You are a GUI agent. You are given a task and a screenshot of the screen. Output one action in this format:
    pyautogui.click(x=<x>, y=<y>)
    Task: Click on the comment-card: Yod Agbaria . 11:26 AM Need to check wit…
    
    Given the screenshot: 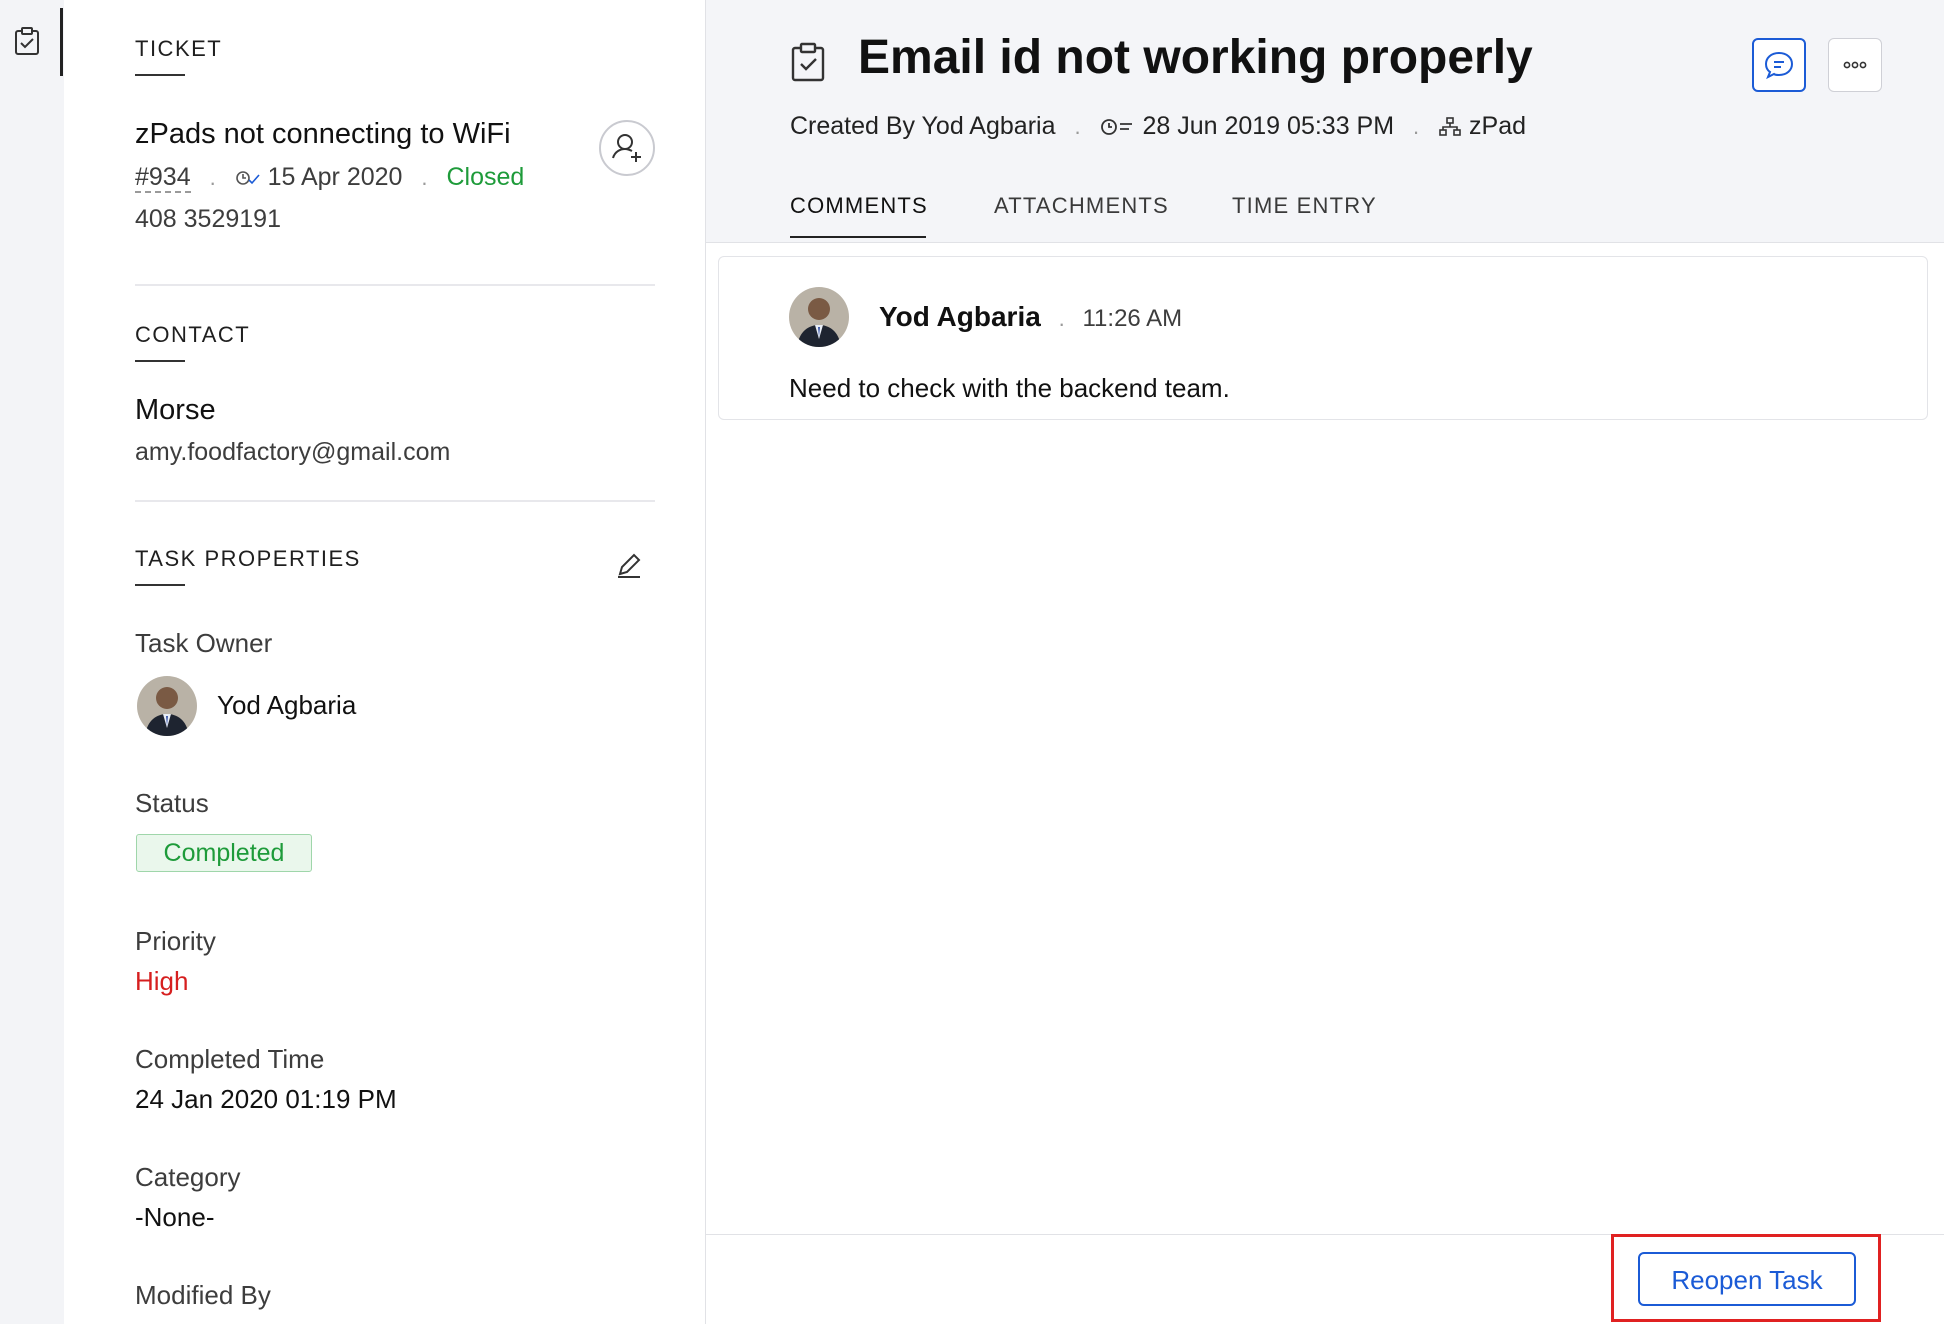 What is the action you would take?
    pyautogui.click(x=1323, y=338)
    